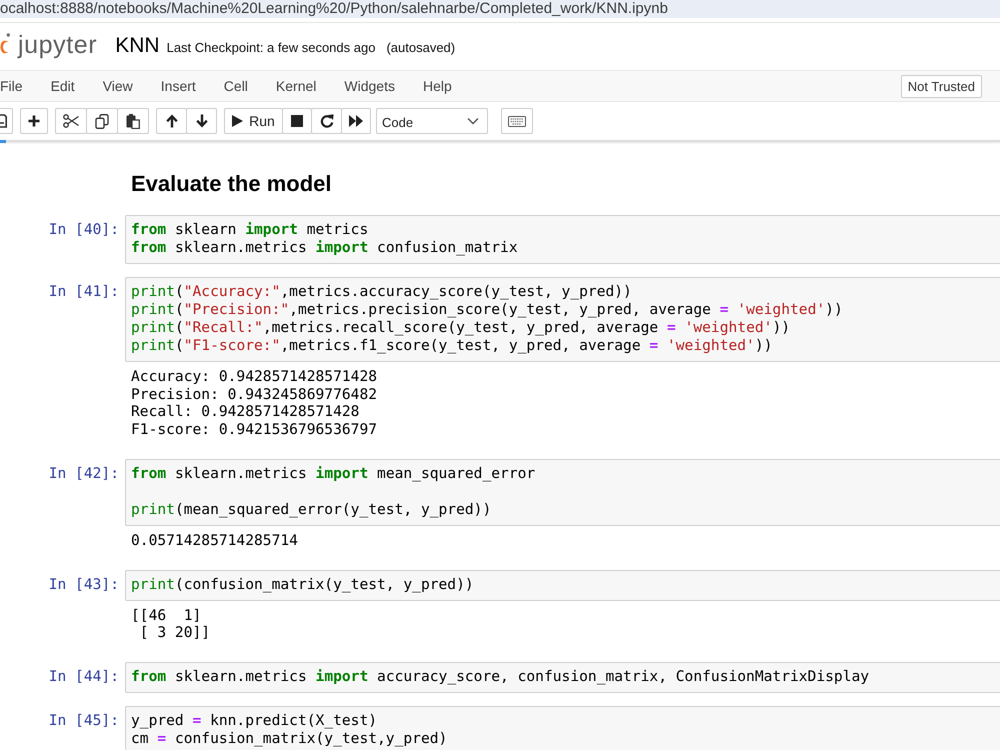 This screenshot has height=750, width=1000. What do you see at coordinates (369, 86) in the screenshot?
I see `menu-item: Widgets` at bounding box center [369, 86].